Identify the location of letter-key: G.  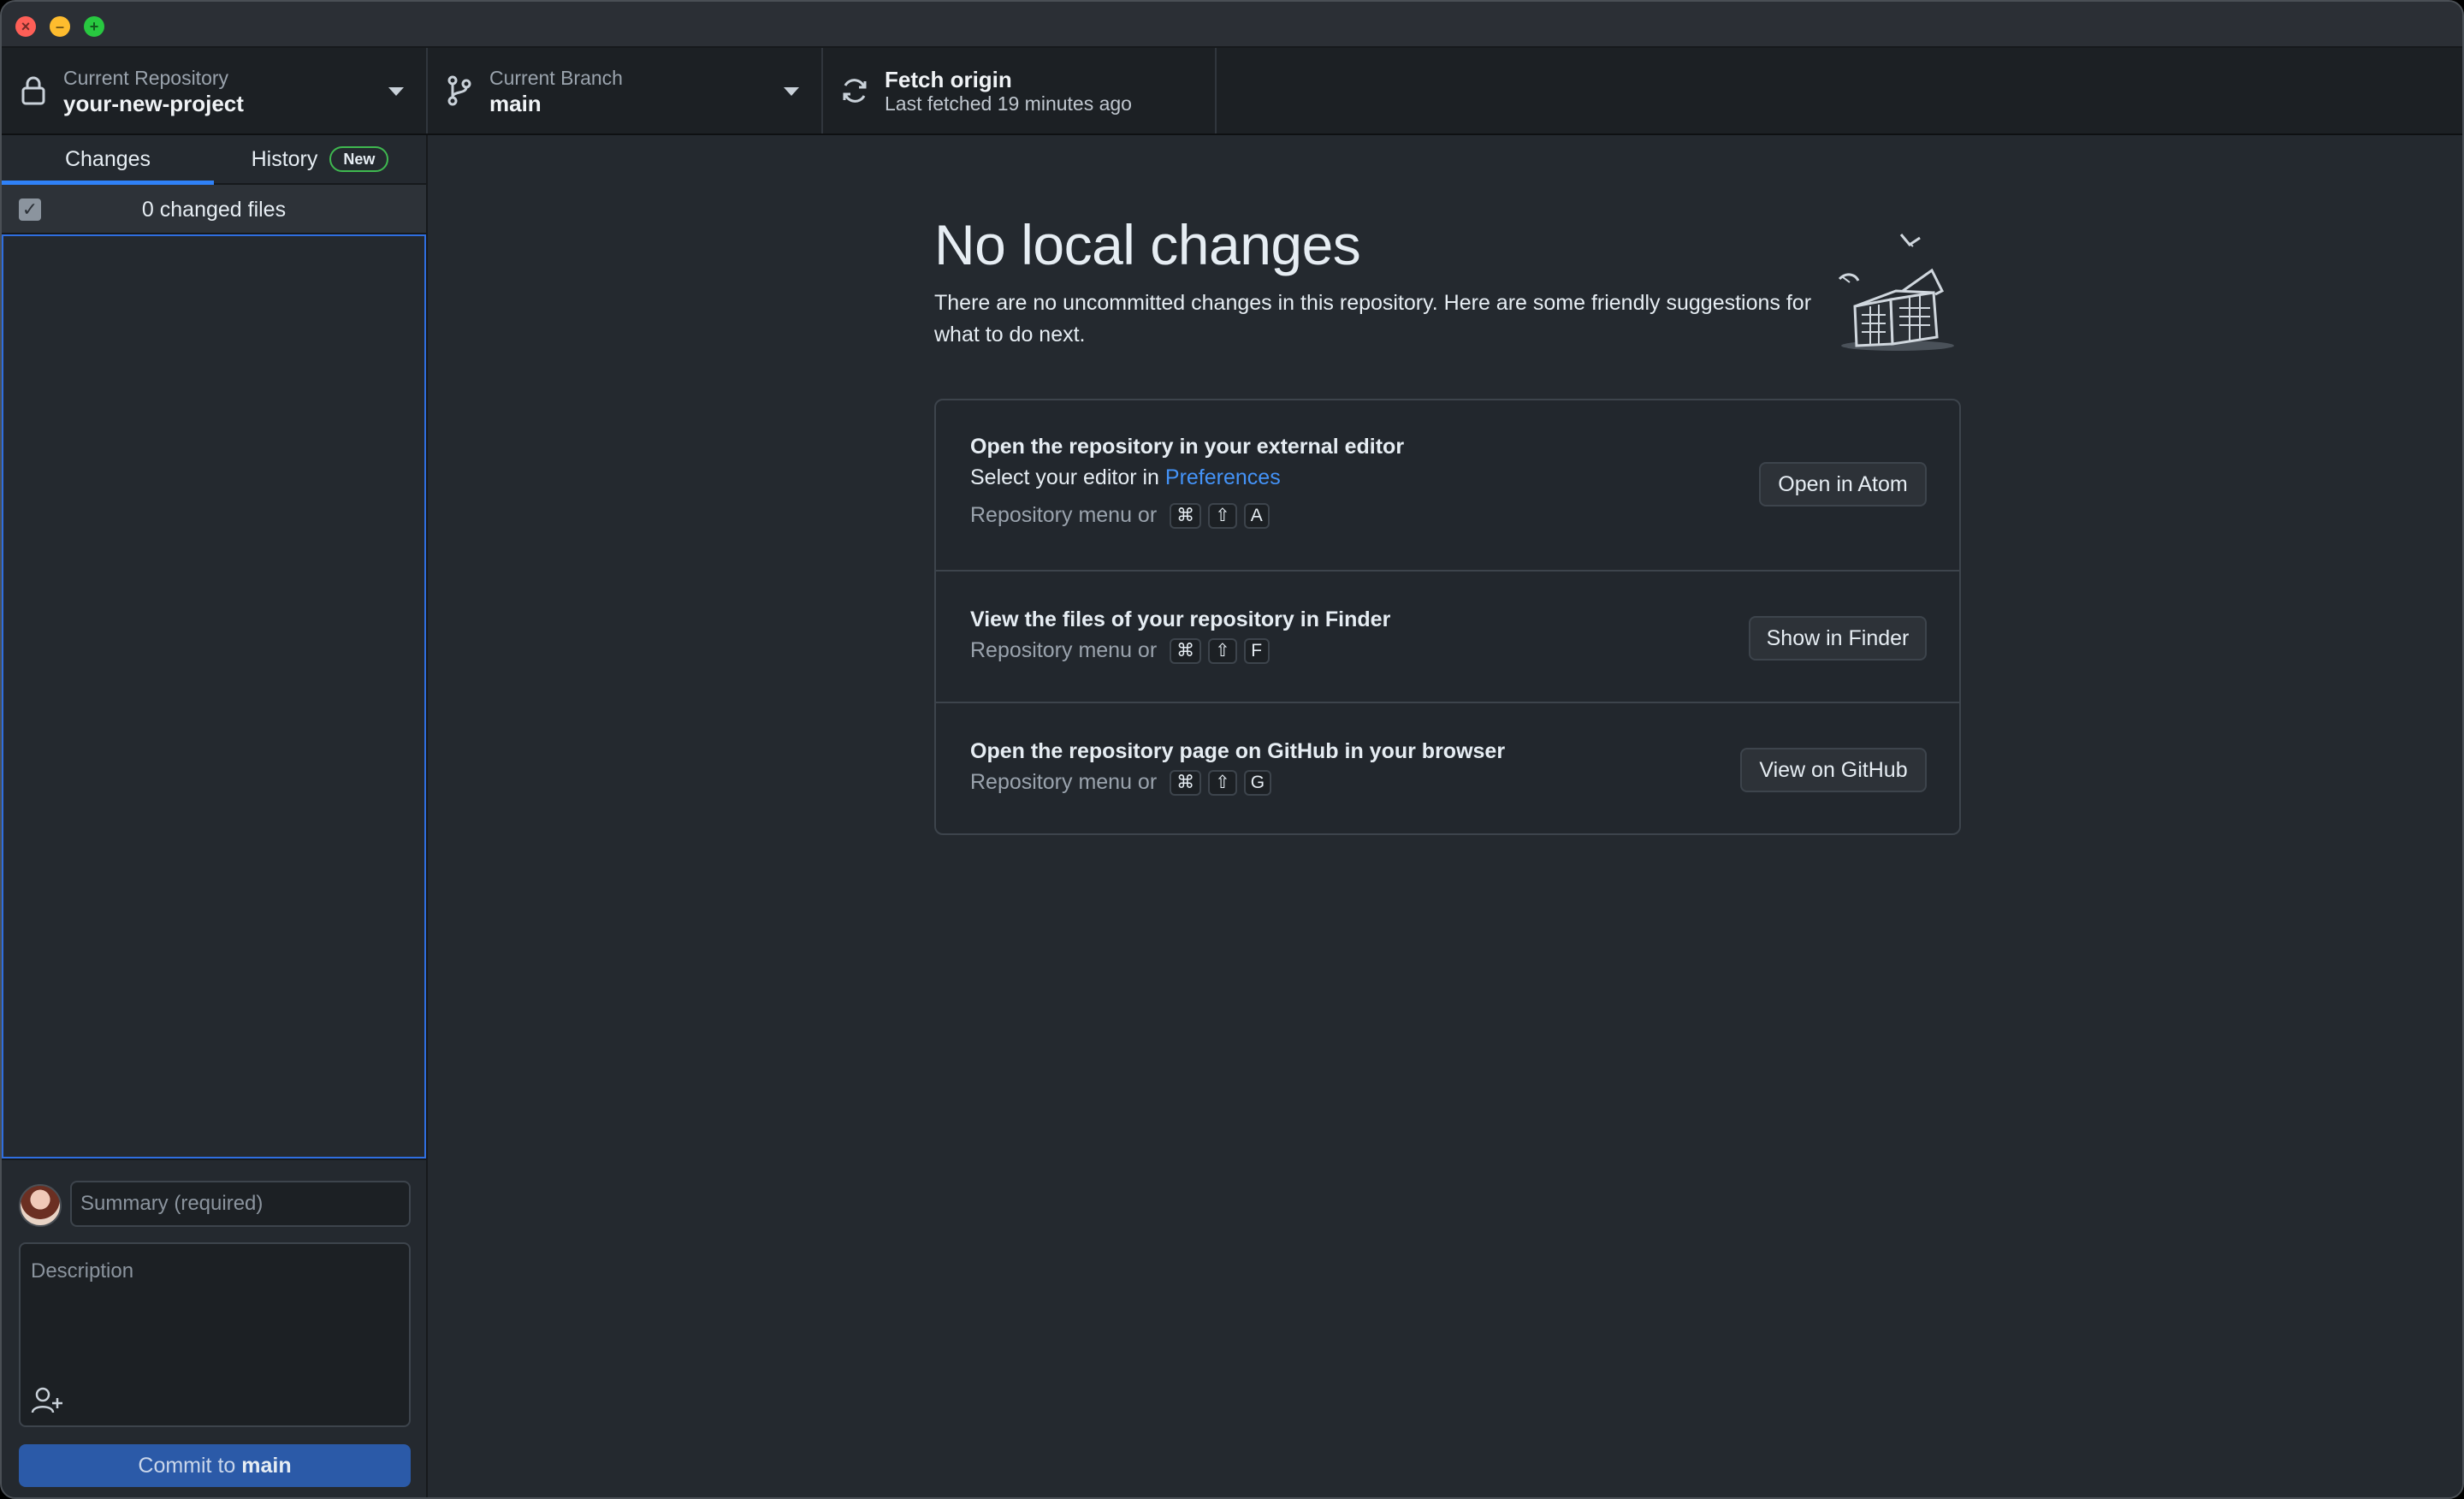
(1257, 783).